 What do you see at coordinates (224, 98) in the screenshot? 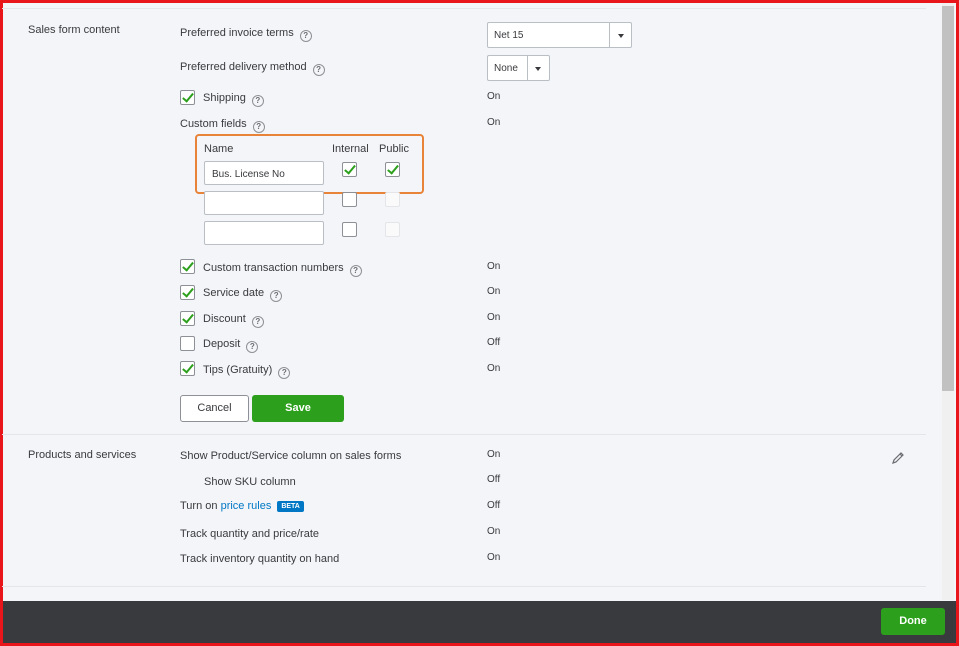
I see `shipping-label: Shipping` at bounding box center [224, 98].